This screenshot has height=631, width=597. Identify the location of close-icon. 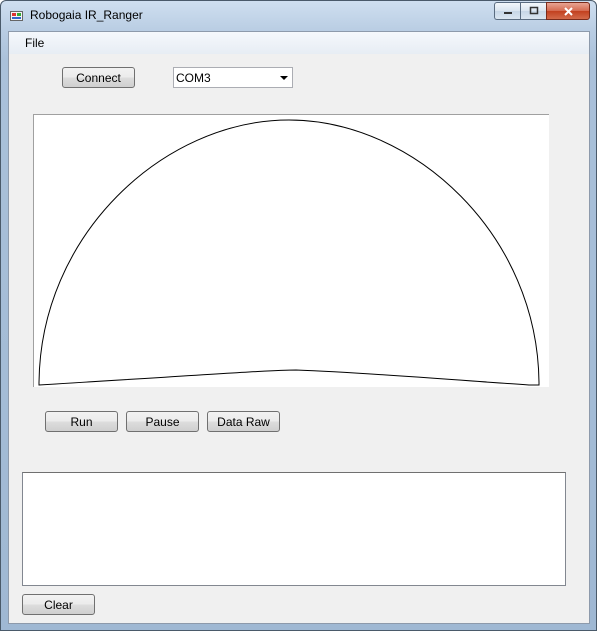
(568, 11).